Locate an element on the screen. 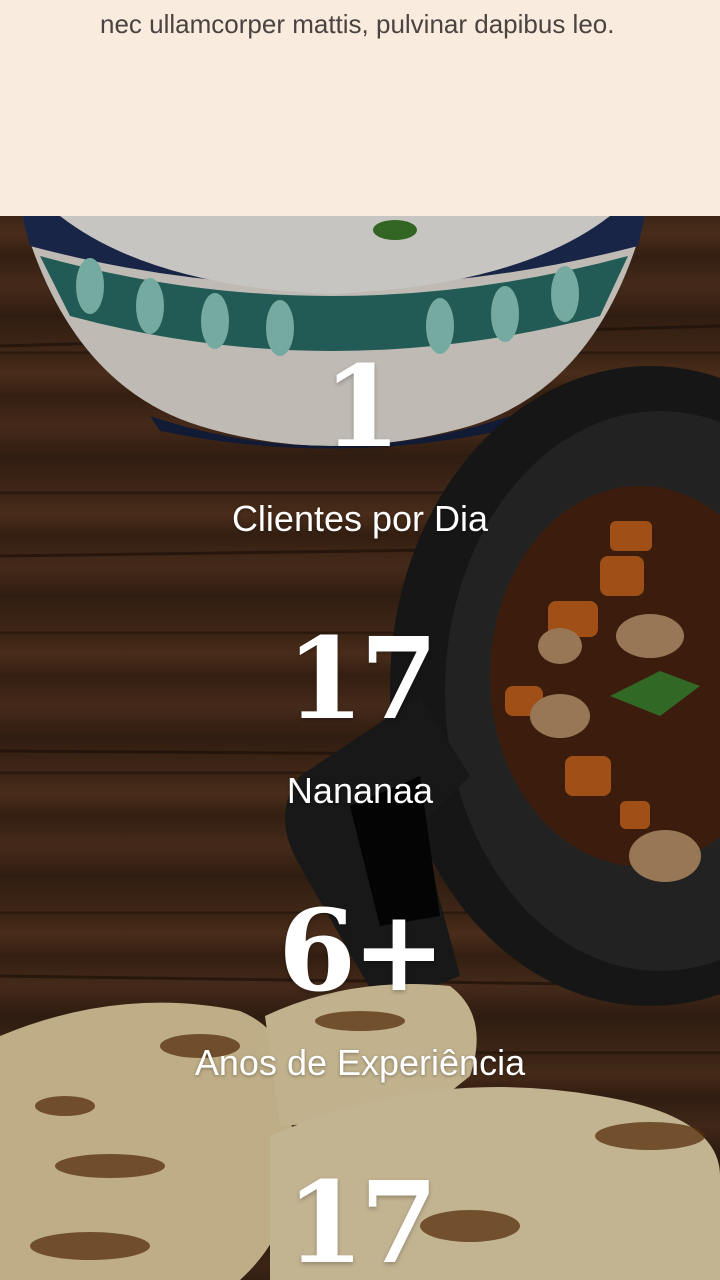 The height and width of the screenshot is (1280, 720). stat-years-experience: 6+ Anos de Experiência is located at coordinates (360, 989).